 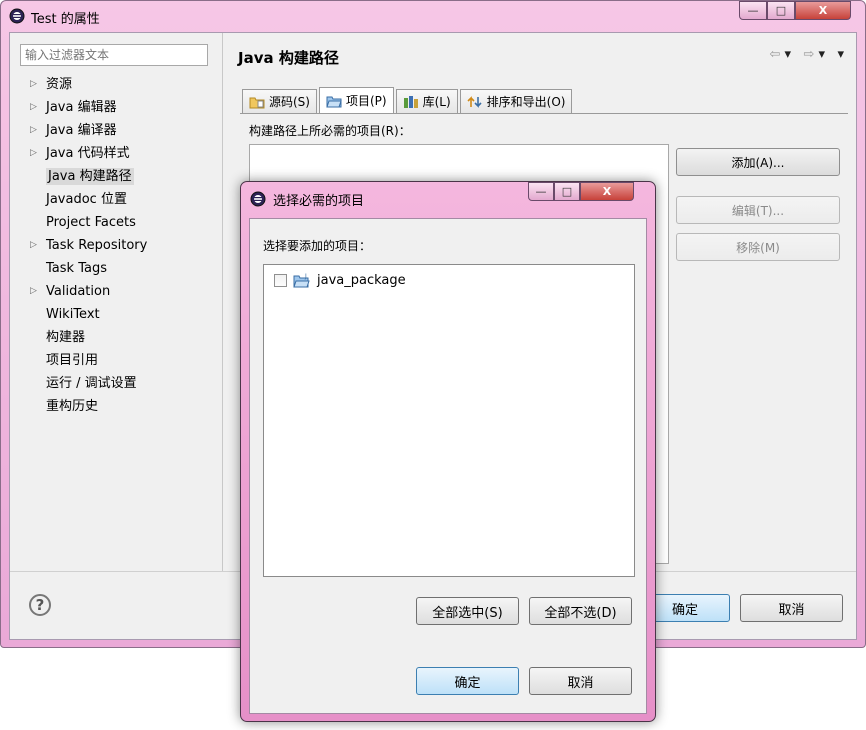 I want to click on filter-input, so click(x=114, y=55).